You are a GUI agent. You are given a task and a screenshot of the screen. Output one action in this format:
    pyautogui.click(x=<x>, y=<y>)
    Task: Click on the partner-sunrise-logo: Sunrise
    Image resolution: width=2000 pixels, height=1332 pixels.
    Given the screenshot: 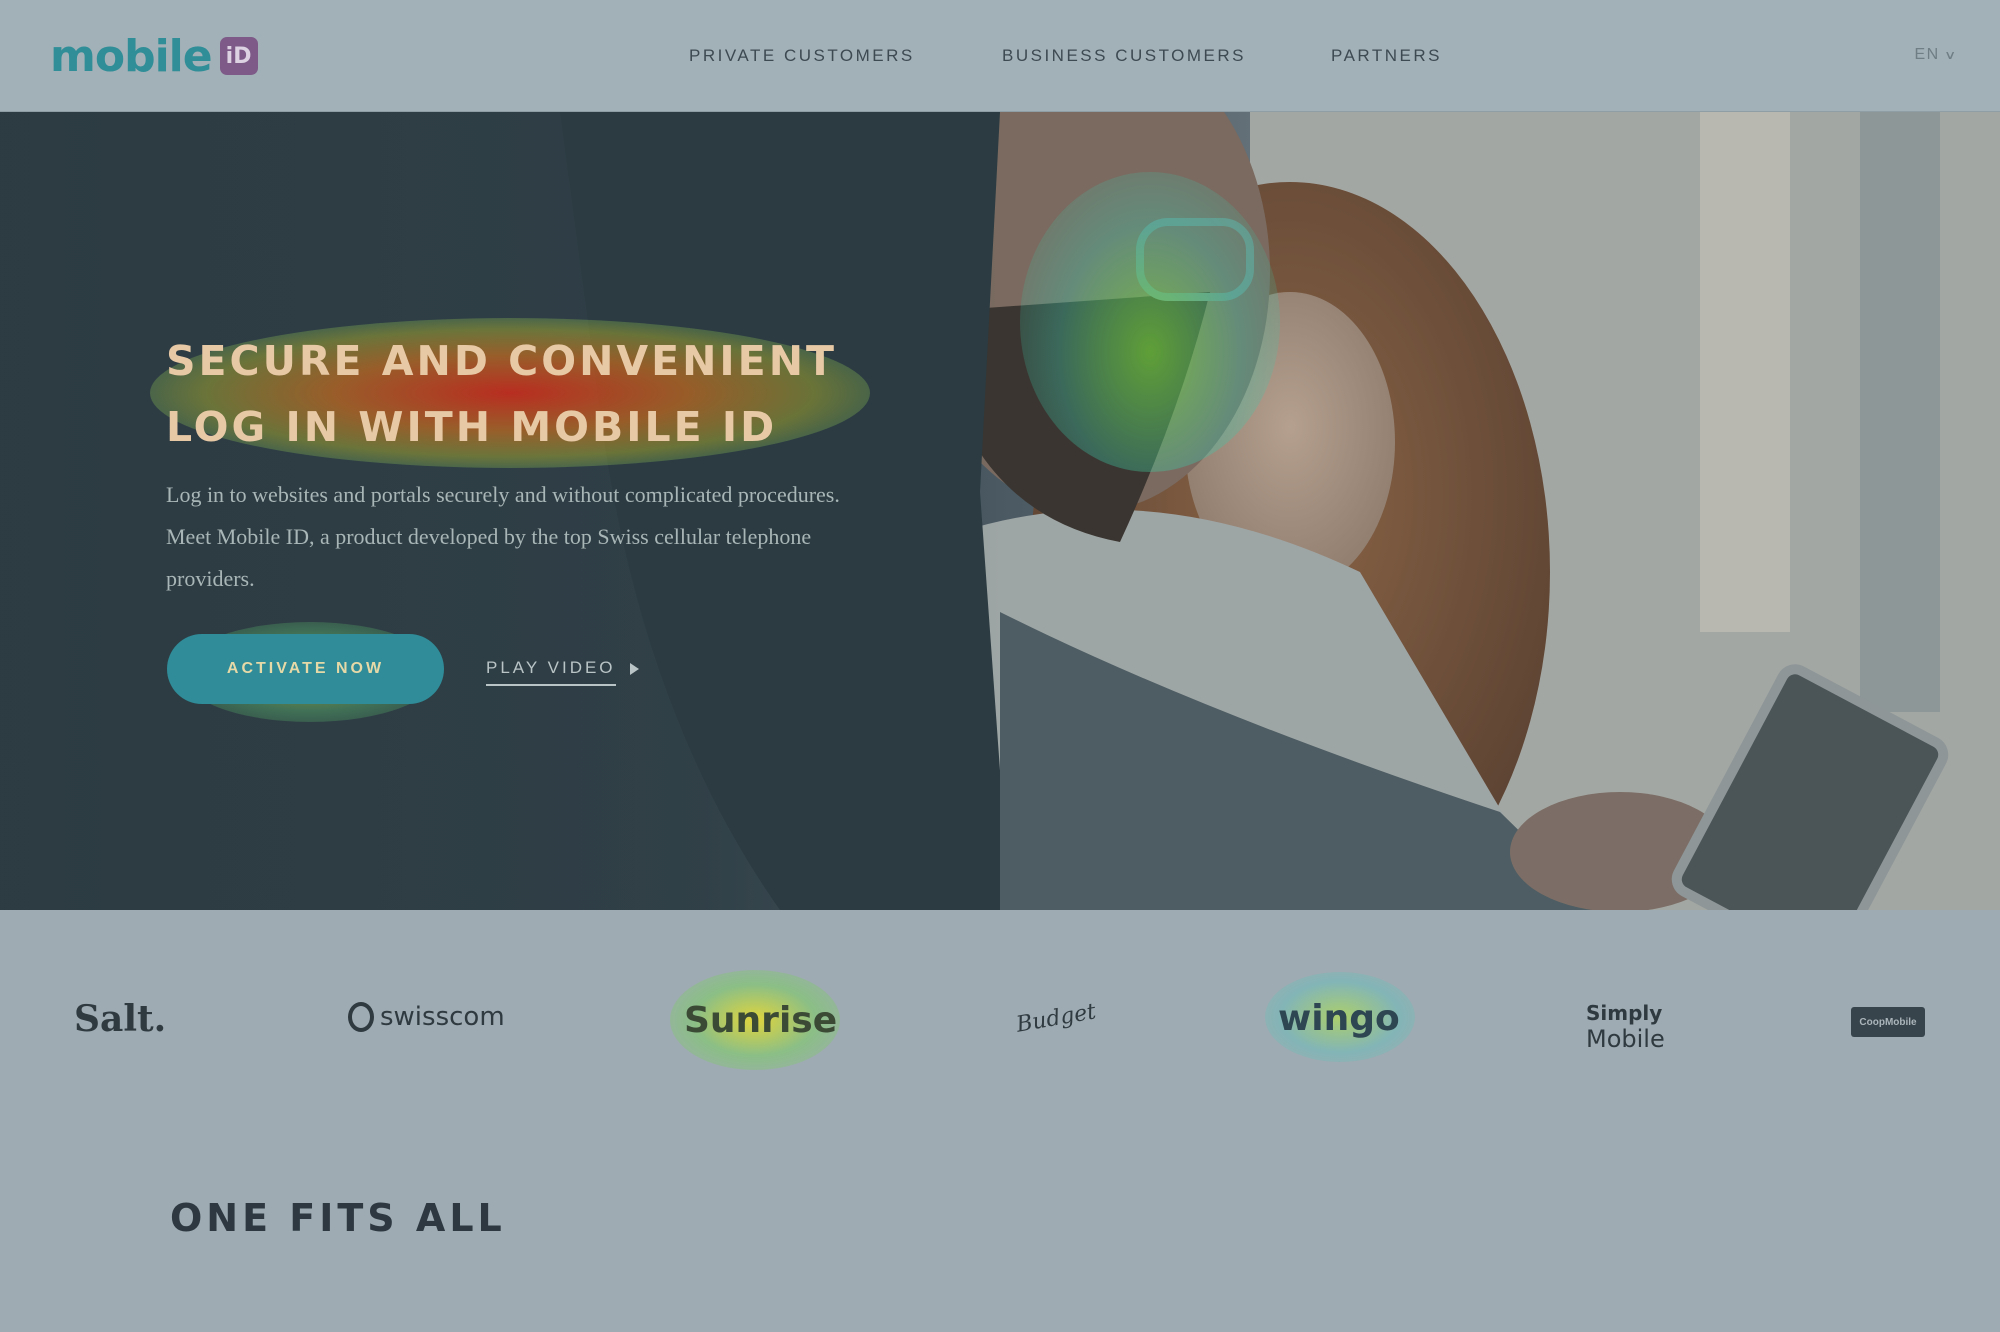 What is the action you would take?
    pyautogui.click(x=760, y=1020)
    